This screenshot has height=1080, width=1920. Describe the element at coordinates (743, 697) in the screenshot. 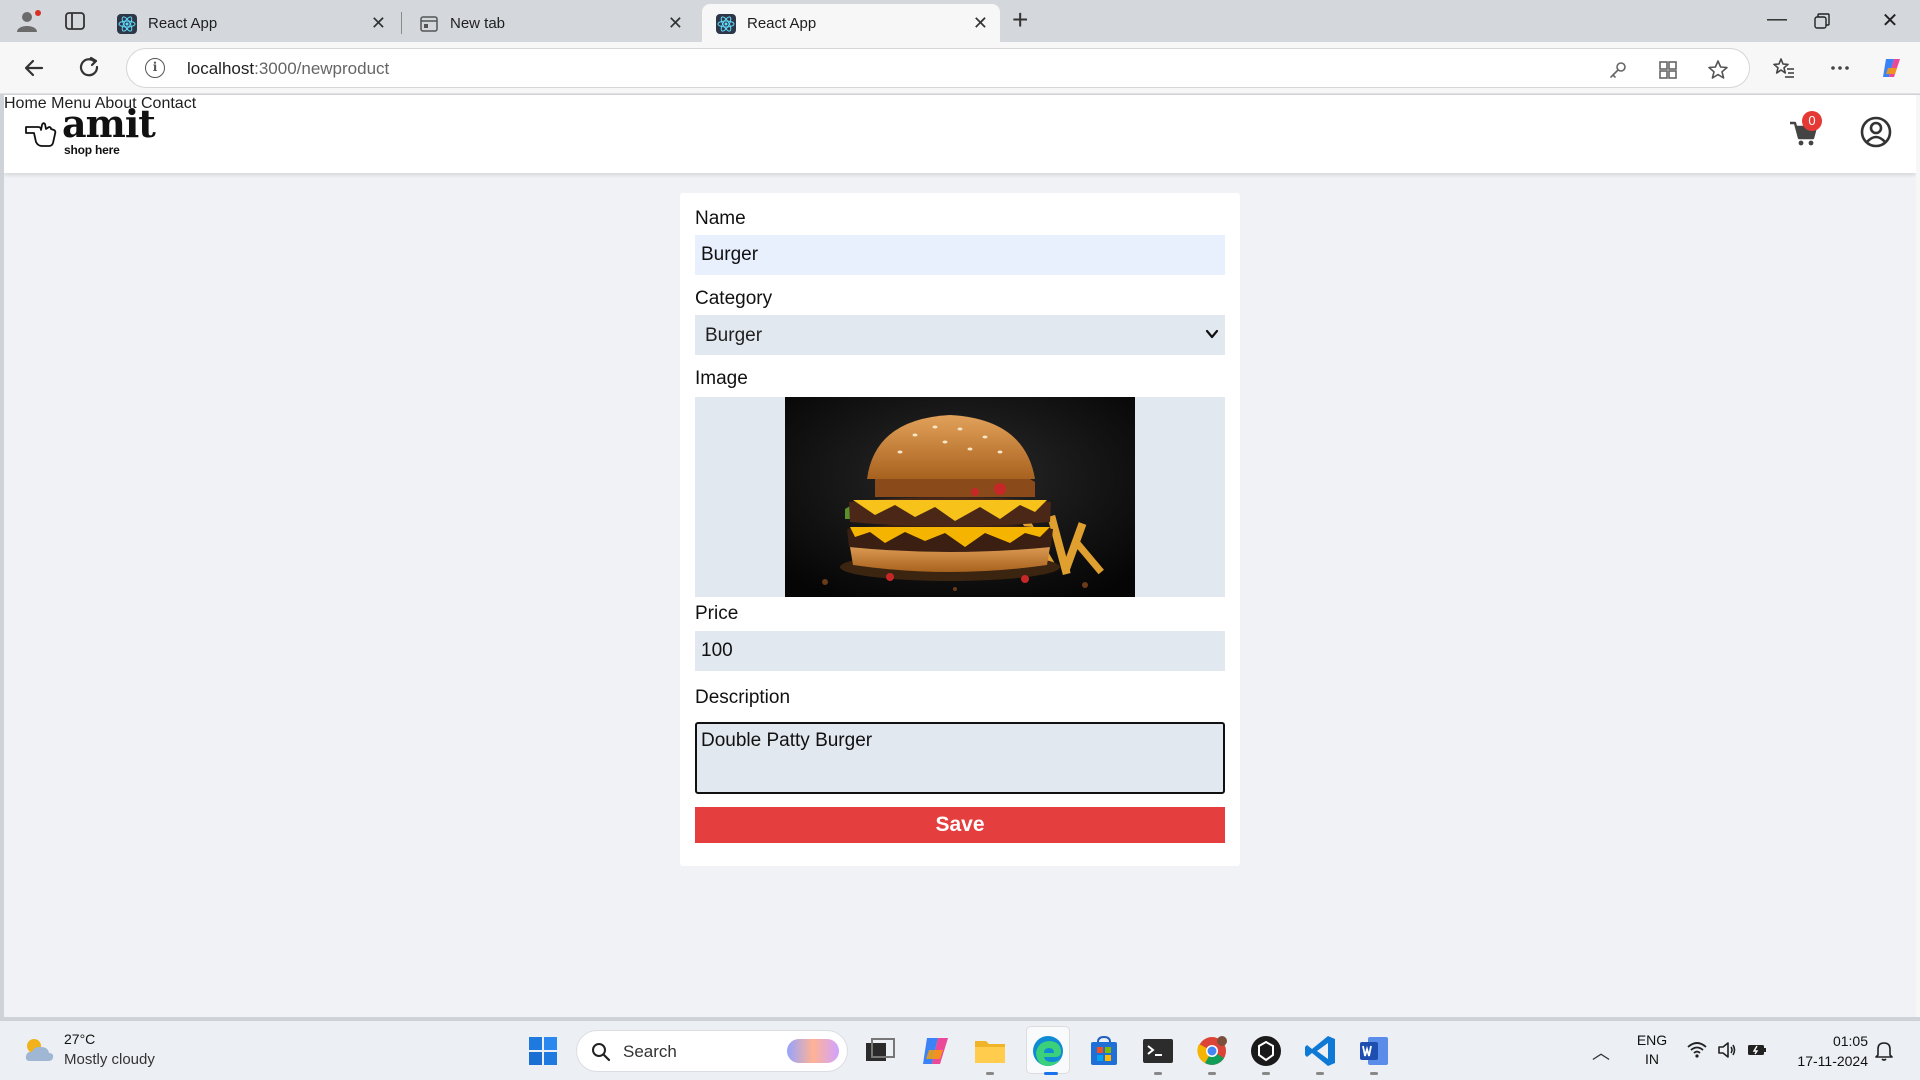

I see `description-label: Description` at that location.